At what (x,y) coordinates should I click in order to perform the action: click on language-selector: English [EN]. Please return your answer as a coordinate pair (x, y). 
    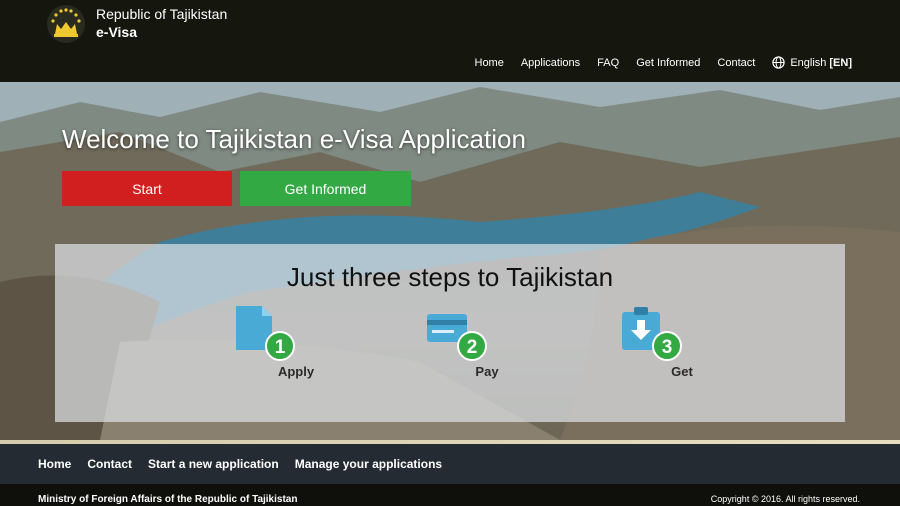
    Looking at the image, I should click on (812, 62).